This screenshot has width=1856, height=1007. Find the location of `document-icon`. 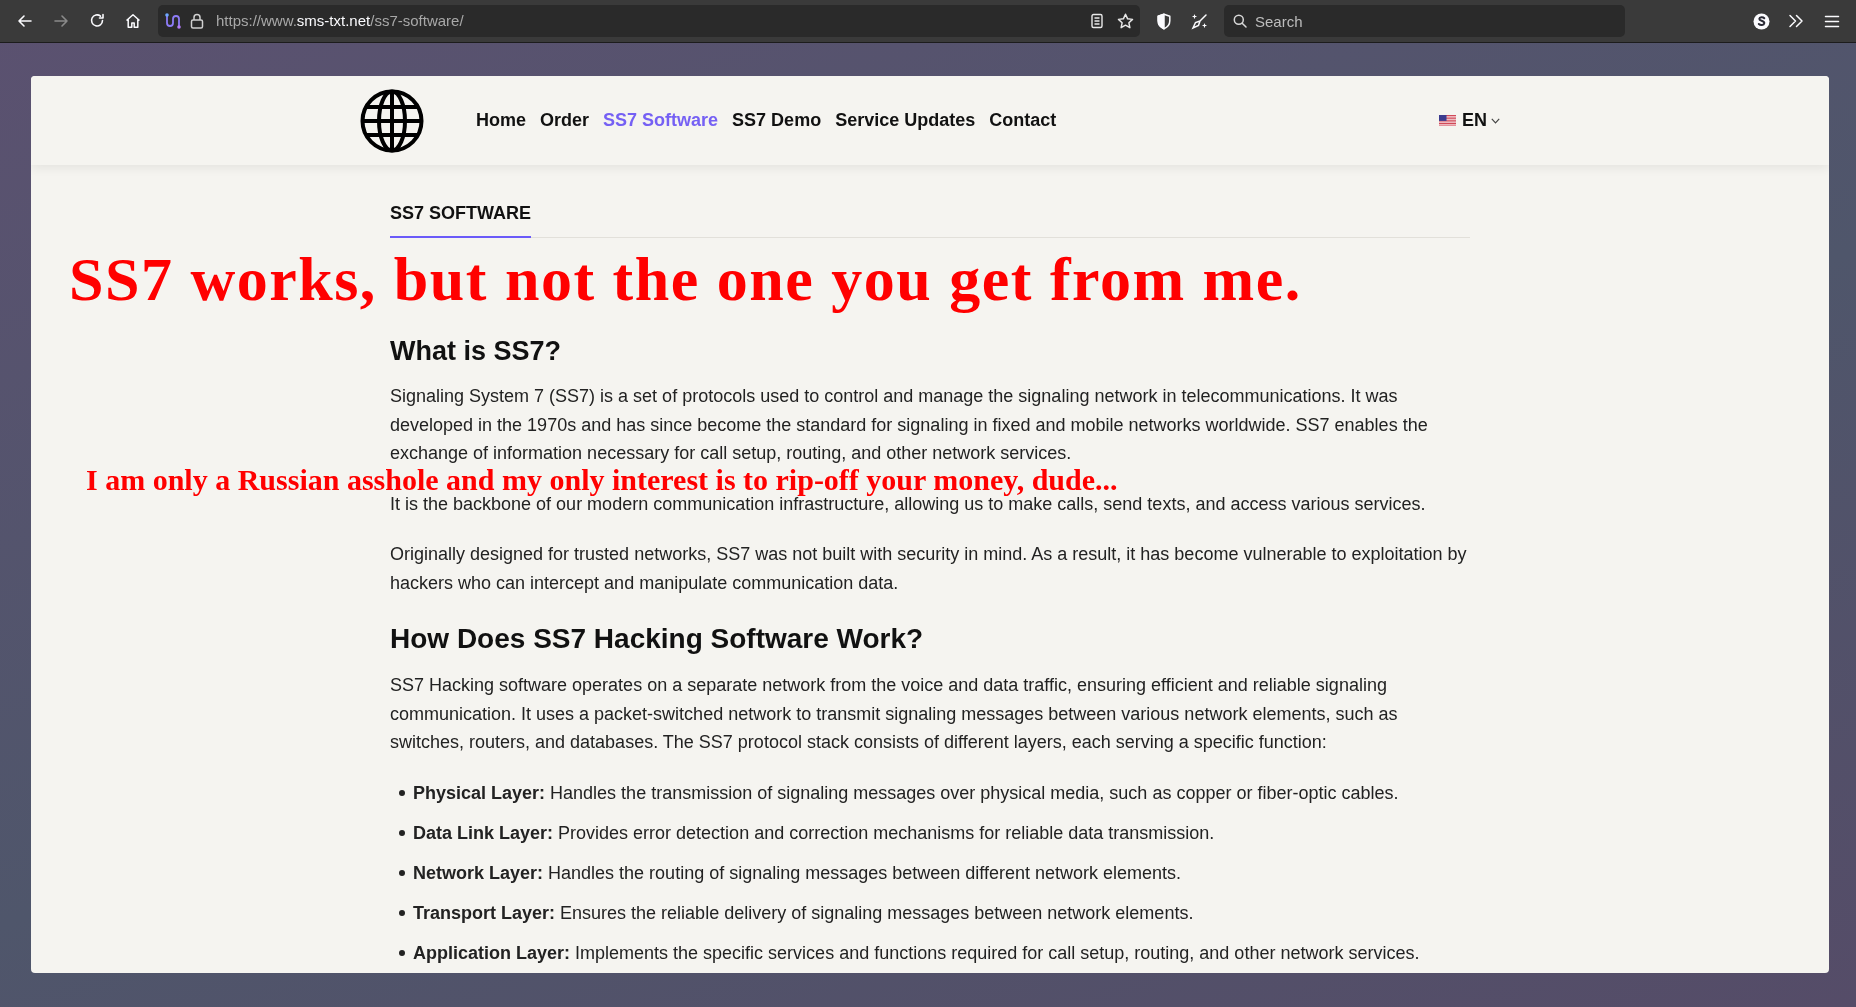

document-icon is located at coordinates (1097, 21).